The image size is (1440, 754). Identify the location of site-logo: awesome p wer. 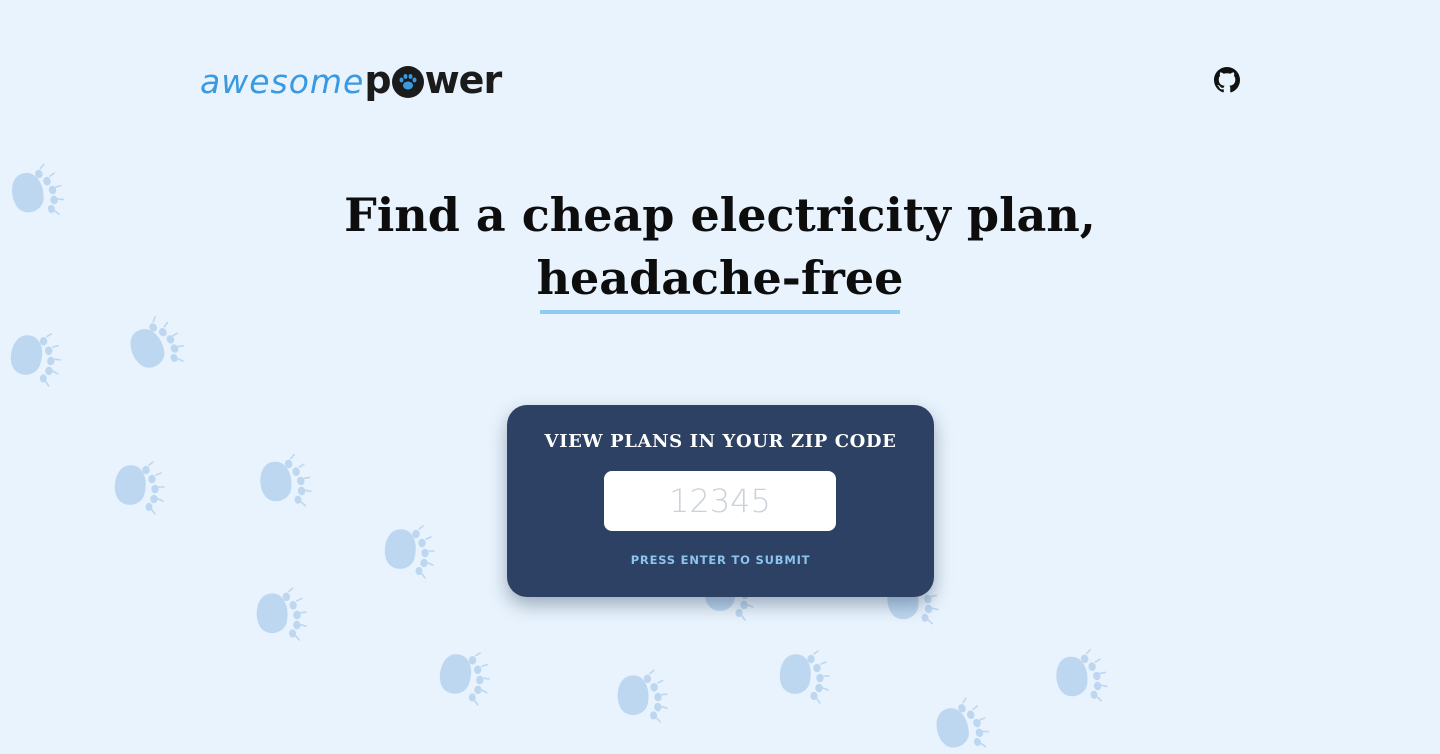
(351, 80).